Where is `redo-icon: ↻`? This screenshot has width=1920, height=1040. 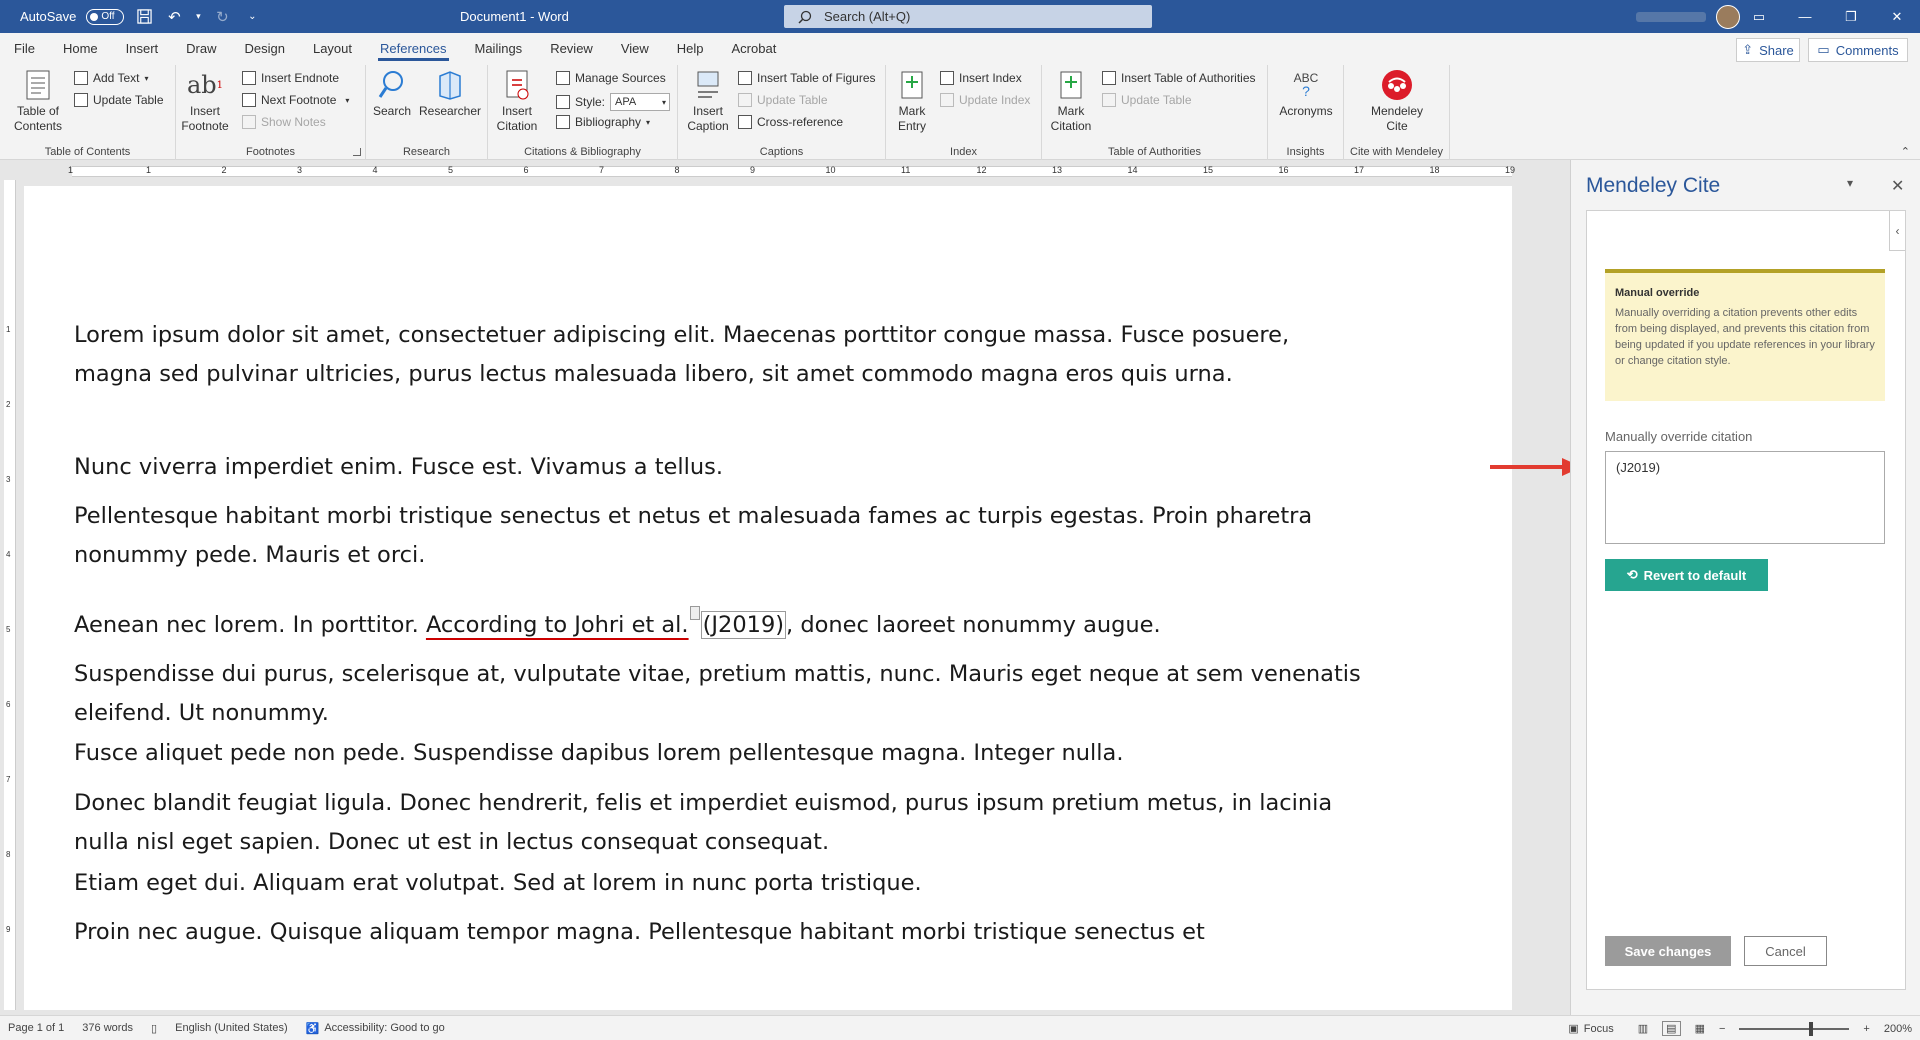
redo-icon: ↻ is located at coordinates (222, 17).